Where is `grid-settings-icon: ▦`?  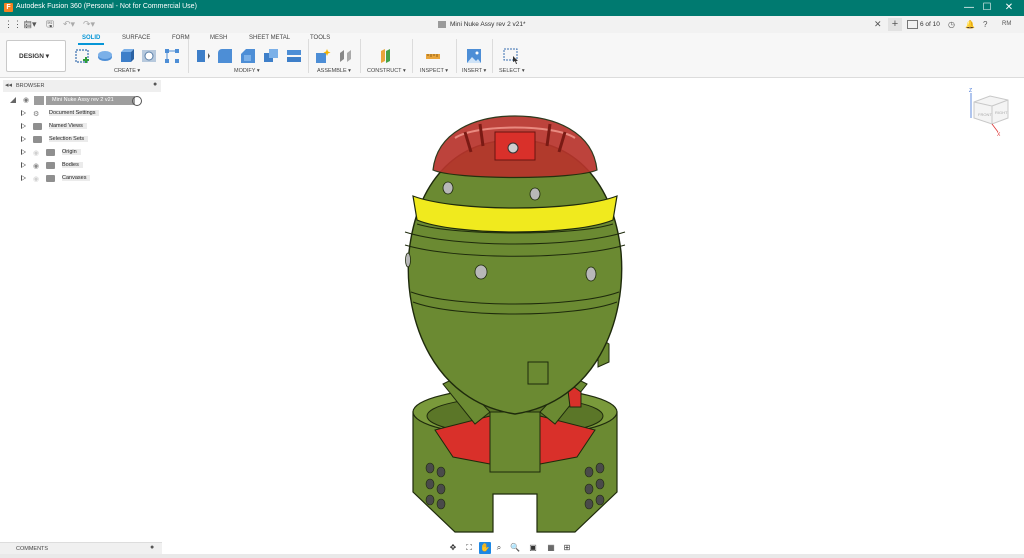
grid-settings-icon: ▦ is located at coordinates (551, 548).